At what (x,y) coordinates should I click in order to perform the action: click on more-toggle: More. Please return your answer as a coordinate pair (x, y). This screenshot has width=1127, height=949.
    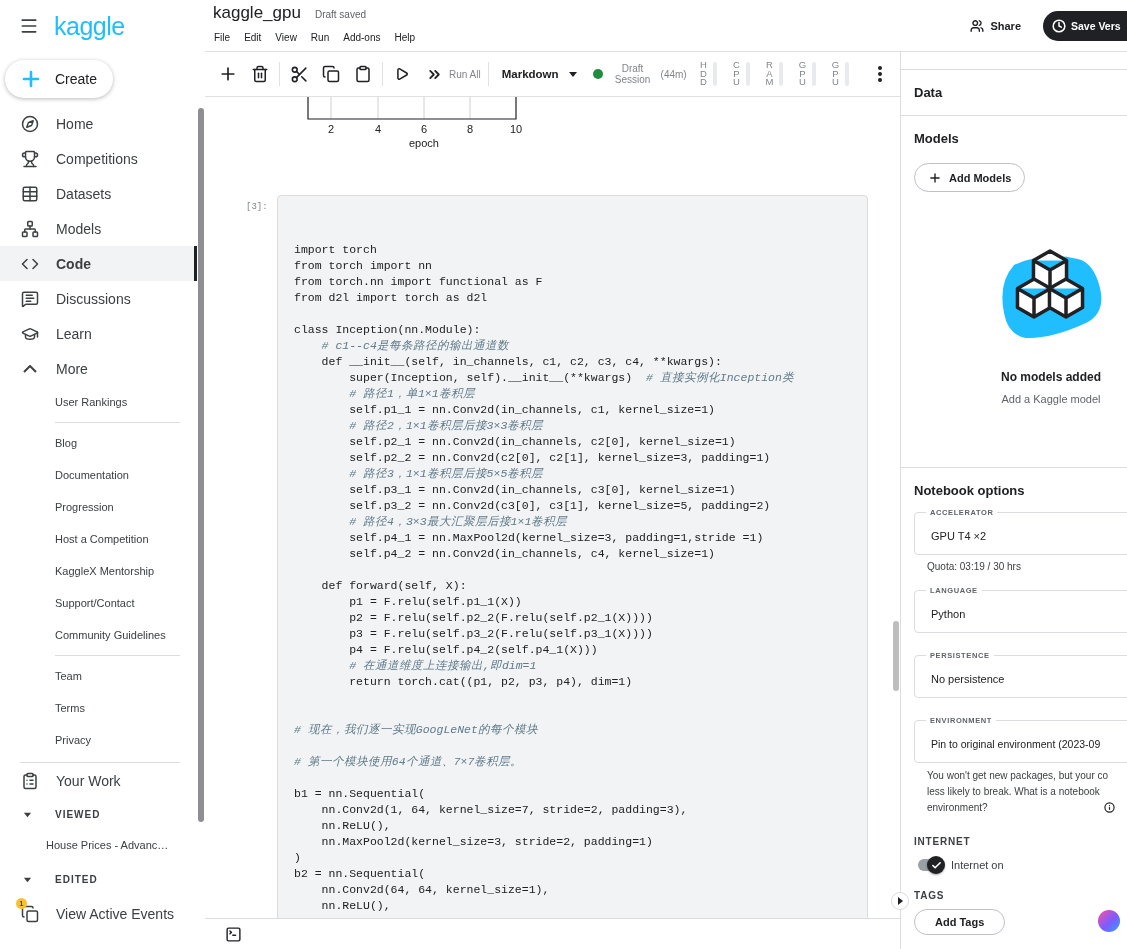
    Looking at the image, I should click on (98, 368).